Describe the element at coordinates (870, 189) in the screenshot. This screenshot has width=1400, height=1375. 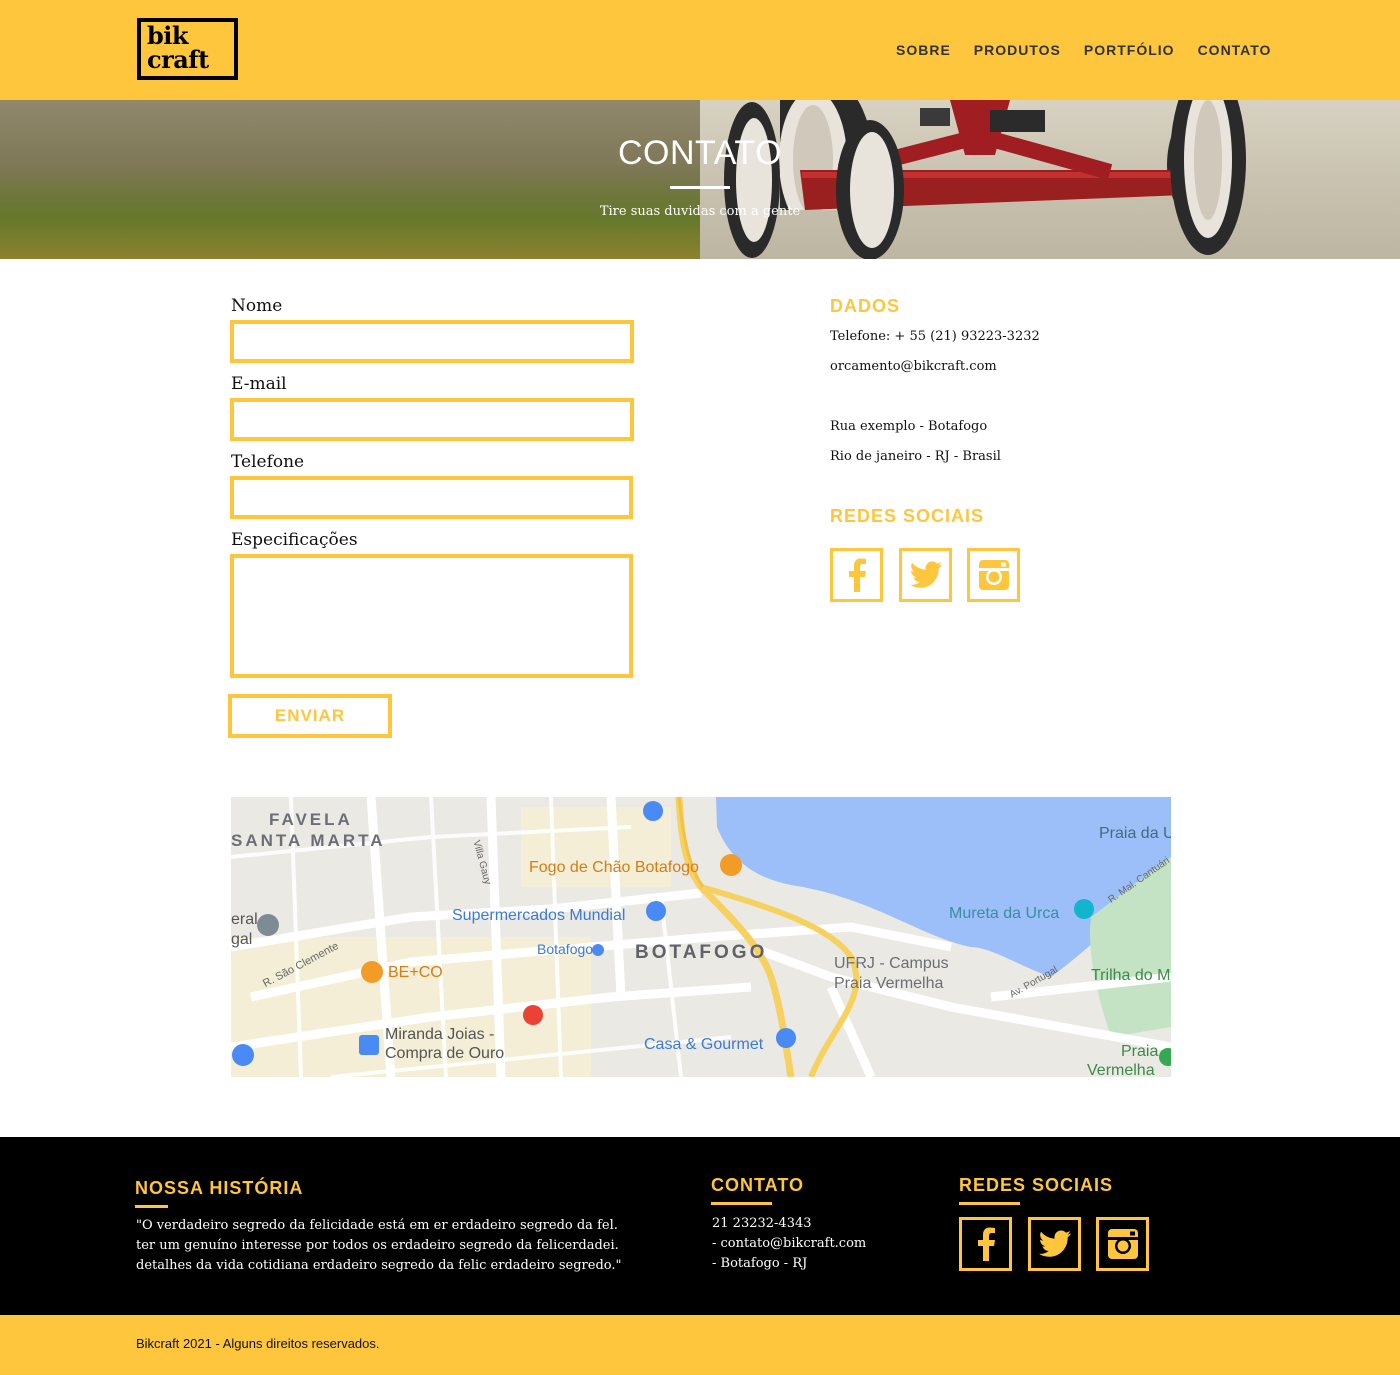
I see `hero-wheel-middle` at that location.